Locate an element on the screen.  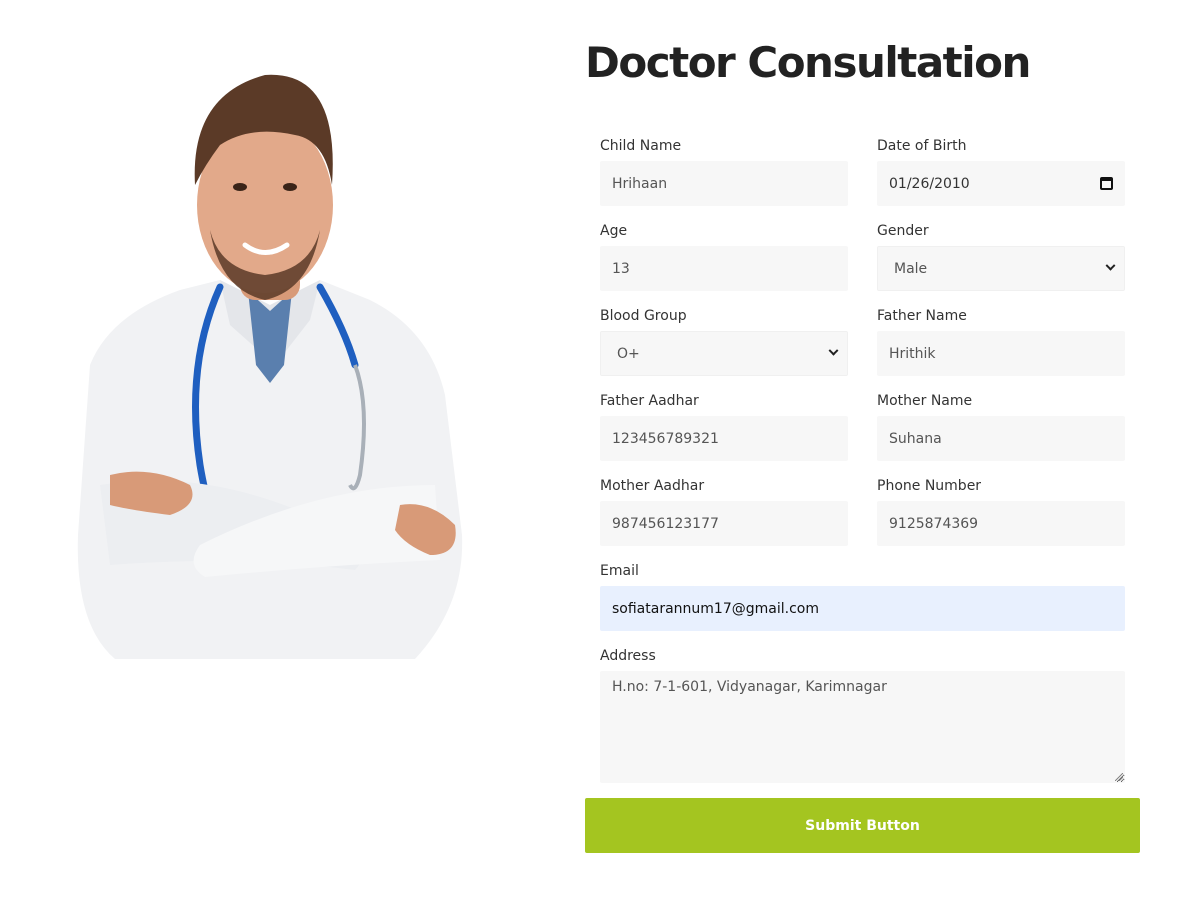
child-name-label: Child Name is located at coordinates (641, 146).